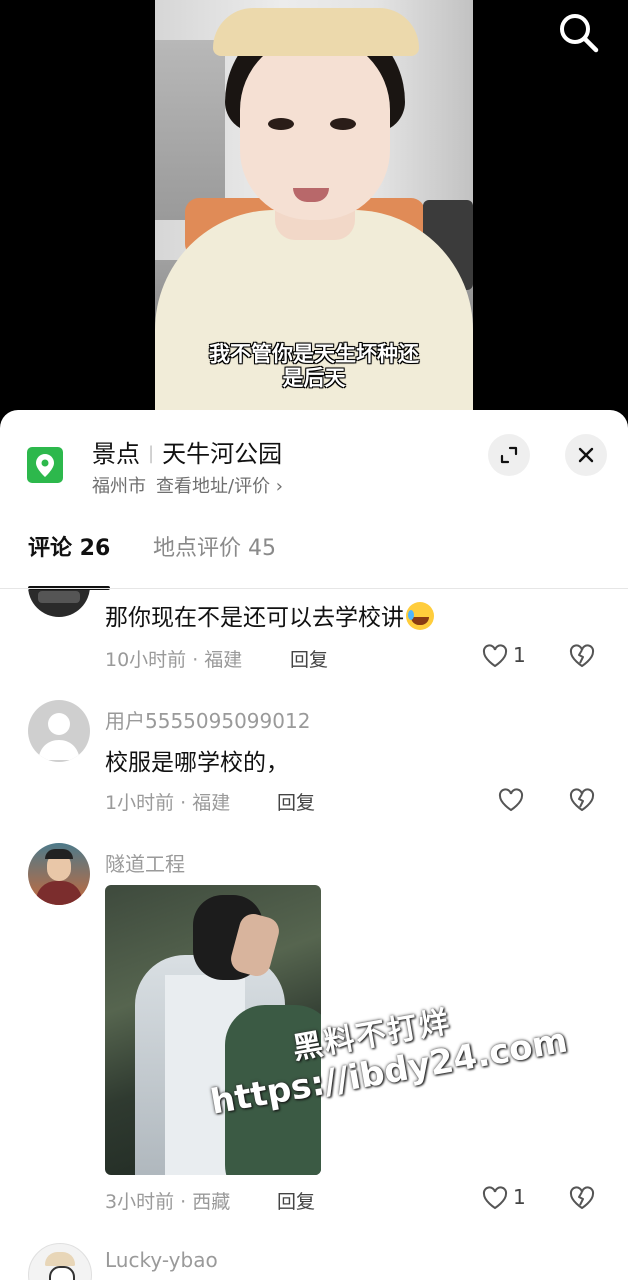 This screenshot has height=1280, width=628. I want to click on comment-username: 用户5555095099012, so click(207, 719).